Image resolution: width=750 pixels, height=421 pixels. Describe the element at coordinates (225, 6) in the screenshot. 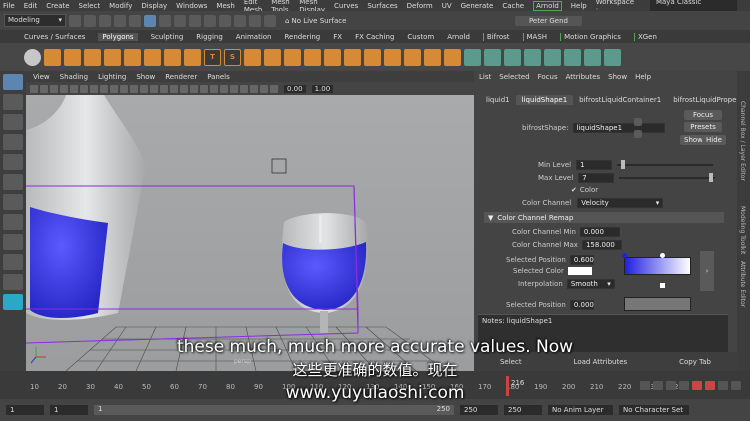

I see `menu-mesh: Mesh` at that location.